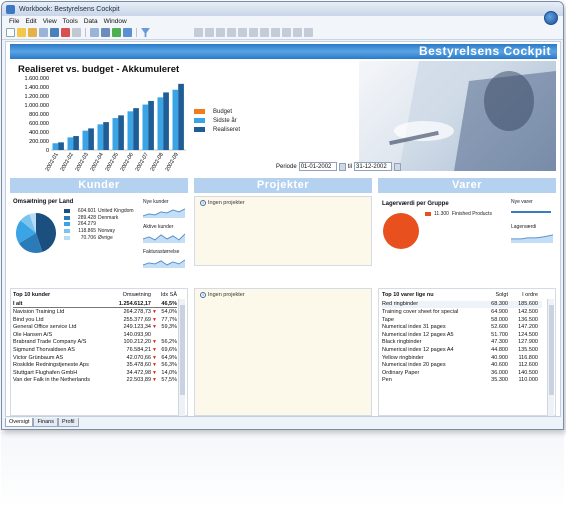 The height and width of the screenshot is (506, 566). Describe the element at coordinates (154, 365) in the screenshot. I see `trend-down-icon: ▼` at that location.